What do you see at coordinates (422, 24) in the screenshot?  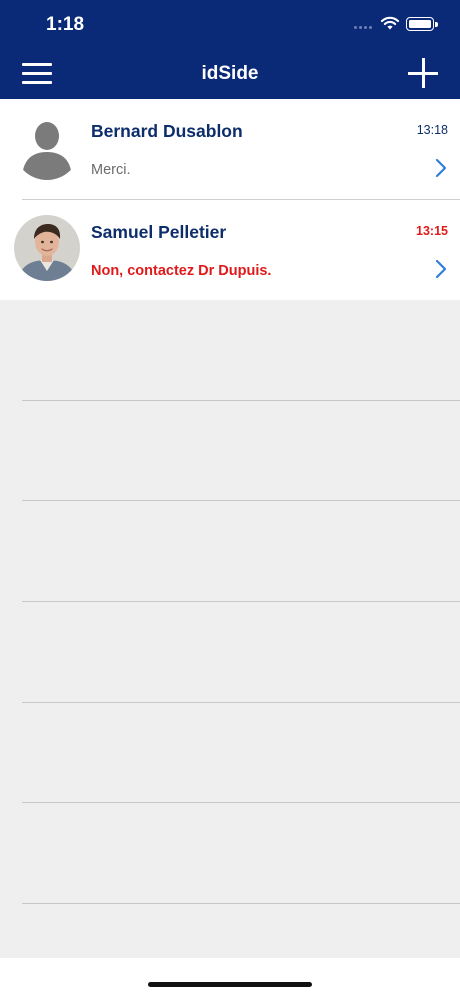 I see `battery-icon` at bounding box center [422, 24].